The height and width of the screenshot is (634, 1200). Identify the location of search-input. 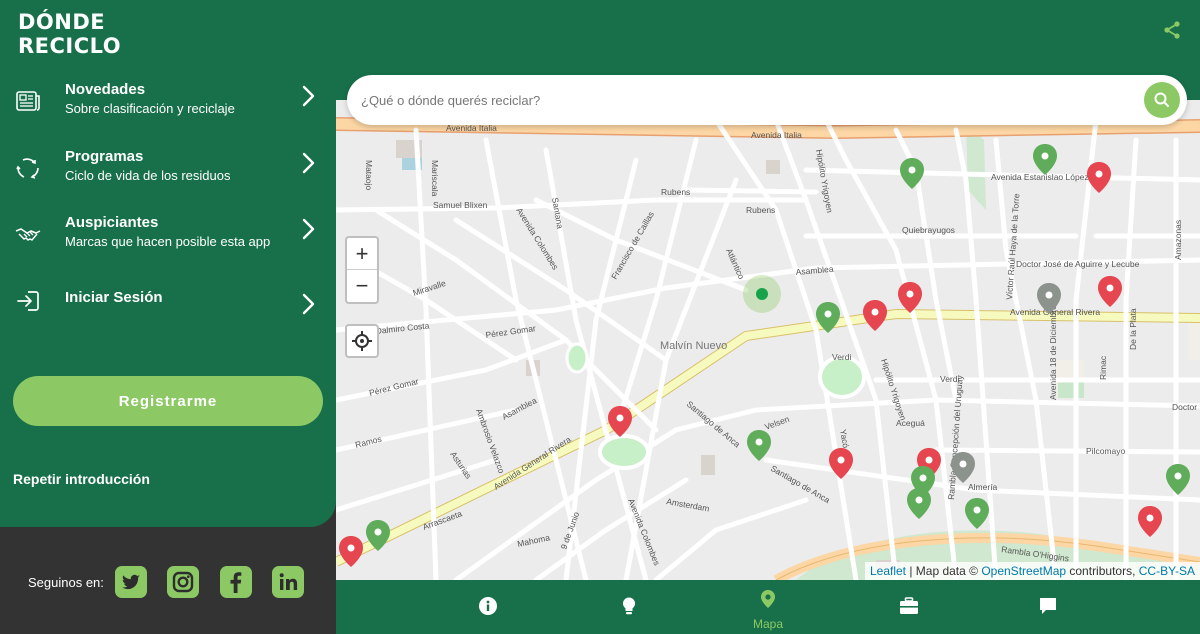
(751, 100).